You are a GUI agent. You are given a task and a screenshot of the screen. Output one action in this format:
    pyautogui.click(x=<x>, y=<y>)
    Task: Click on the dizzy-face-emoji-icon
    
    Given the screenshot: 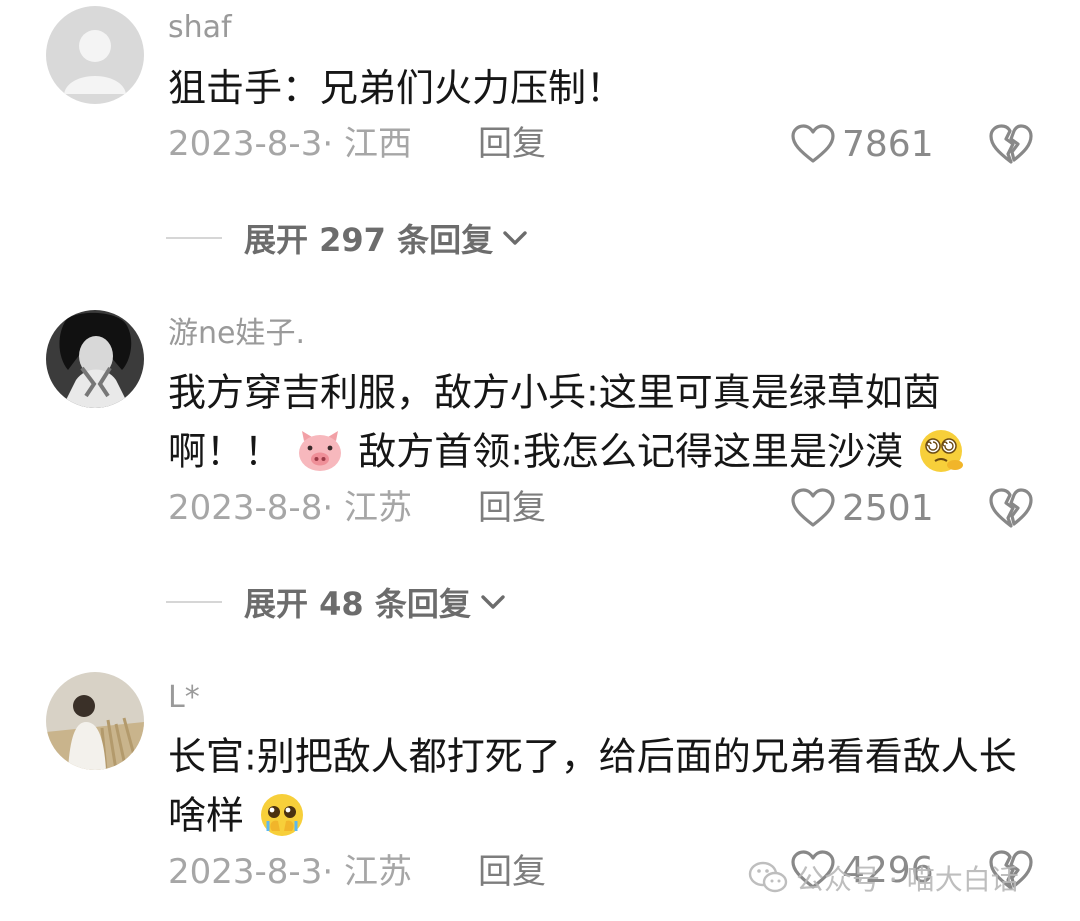 What is the action you would take?
    pyautogui.click(x=941, y=451)
    